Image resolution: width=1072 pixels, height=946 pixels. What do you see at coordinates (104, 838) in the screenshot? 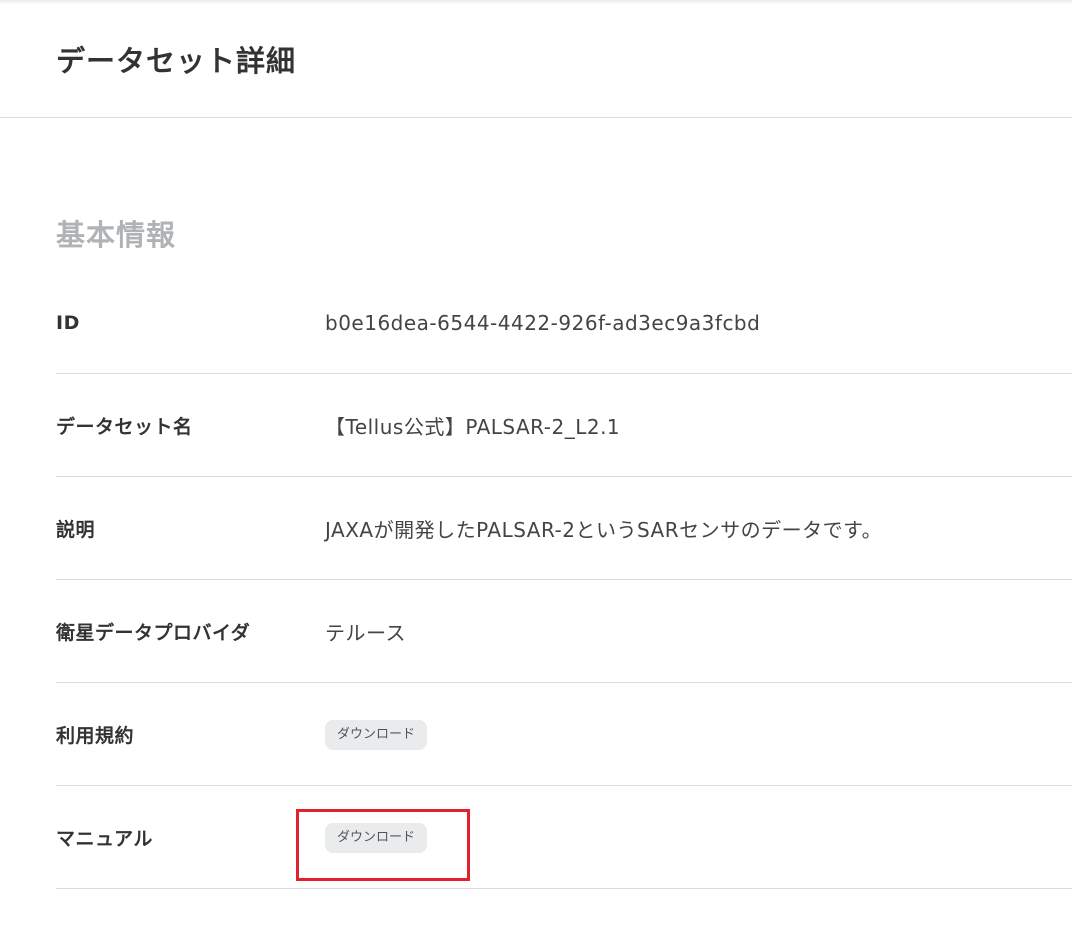
I see `label-manual: マニュアル` at bounding box center [104, 838].